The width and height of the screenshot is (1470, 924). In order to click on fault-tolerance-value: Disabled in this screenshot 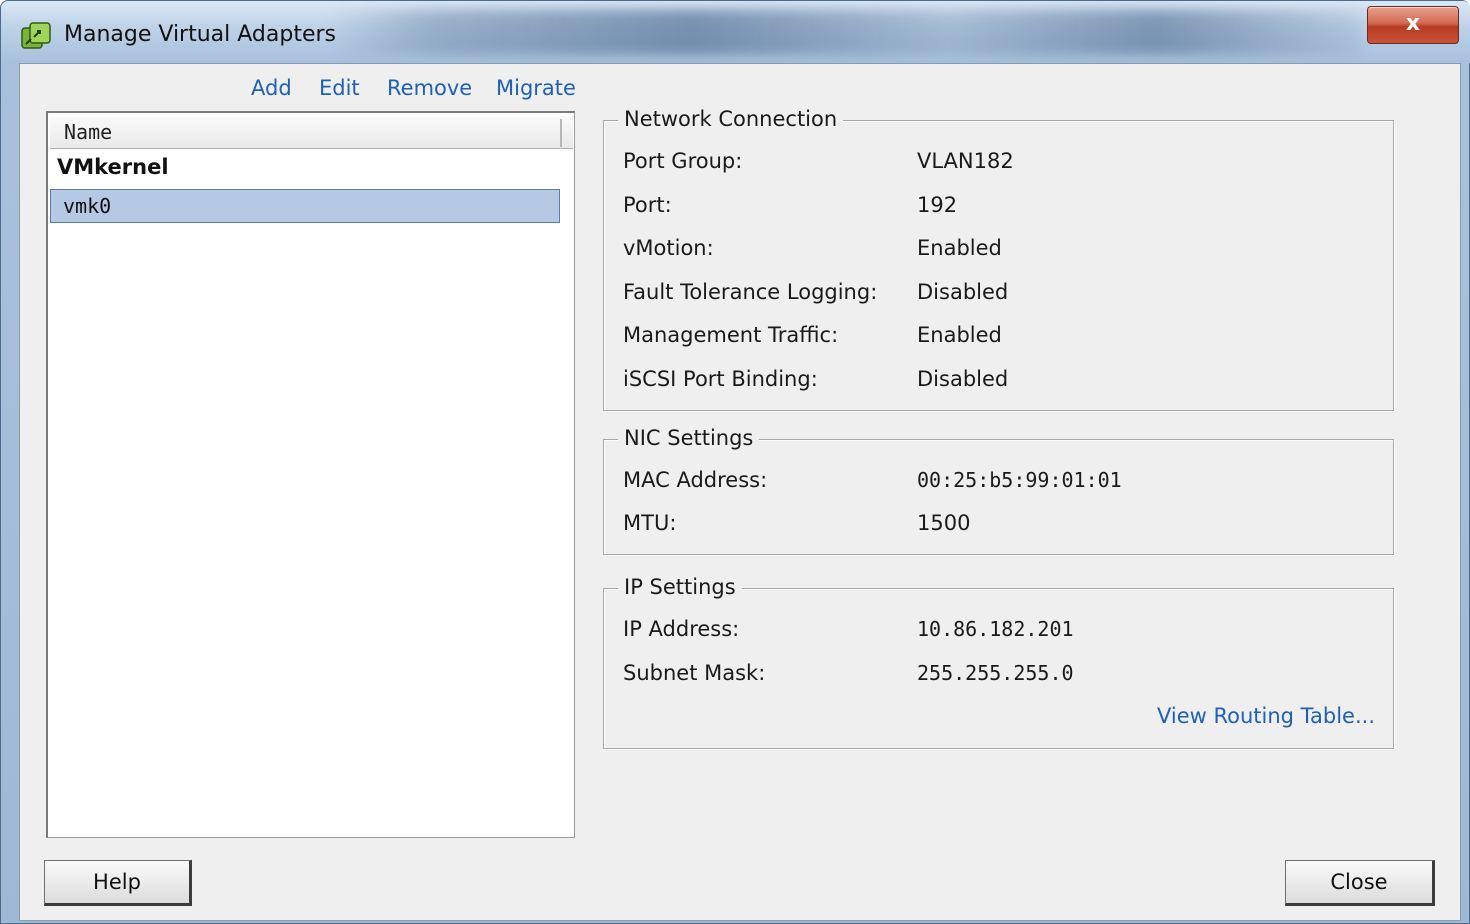, I will do `click(963, 292)`.